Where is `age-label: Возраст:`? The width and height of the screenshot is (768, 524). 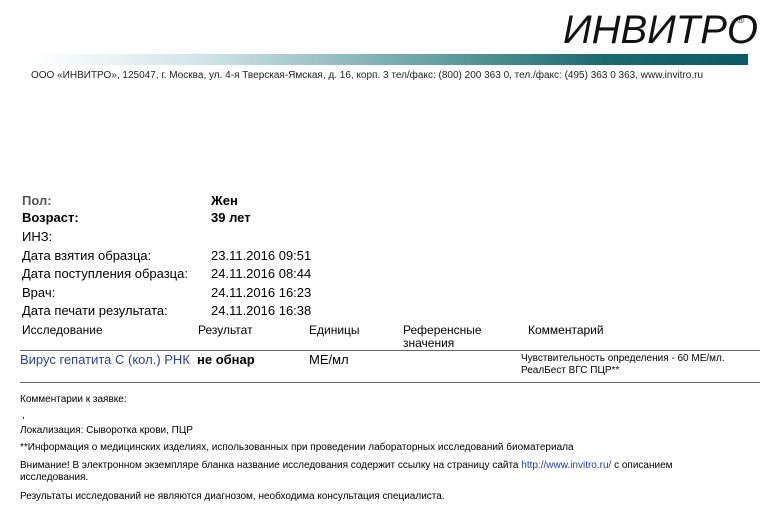
age-label: Возраст: is located at coordinates (50, 217).